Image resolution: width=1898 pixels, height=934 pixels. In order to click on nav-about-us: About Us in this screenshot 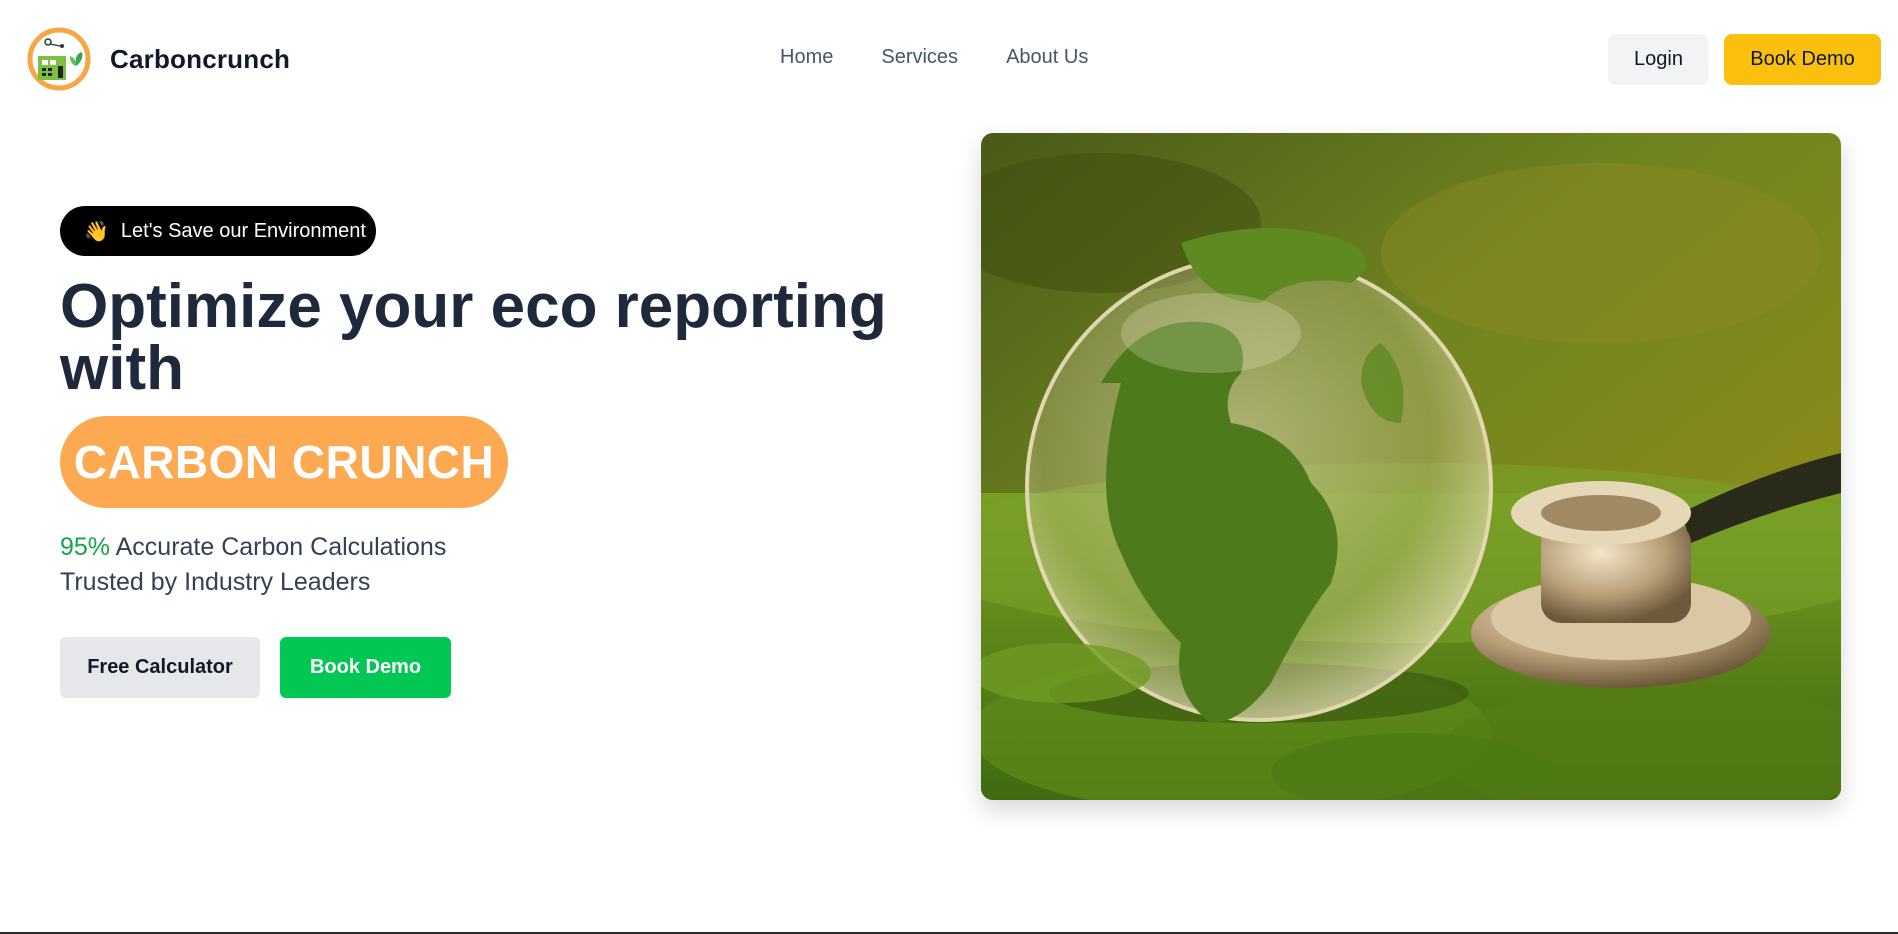, I will do `click(1047, 57)`.